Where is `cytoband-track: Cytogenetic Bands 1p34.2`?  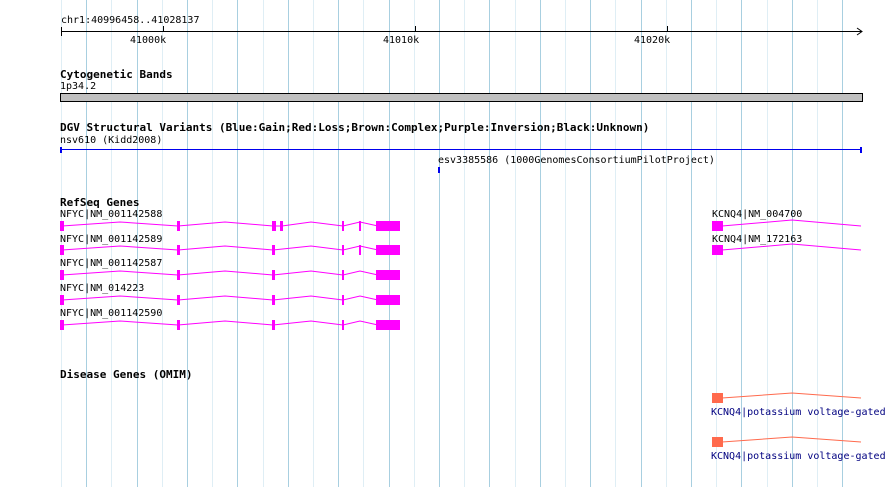 cytoband-track: Cytogenetic Bands 1p34.2 is located at coordinates (445, 86).